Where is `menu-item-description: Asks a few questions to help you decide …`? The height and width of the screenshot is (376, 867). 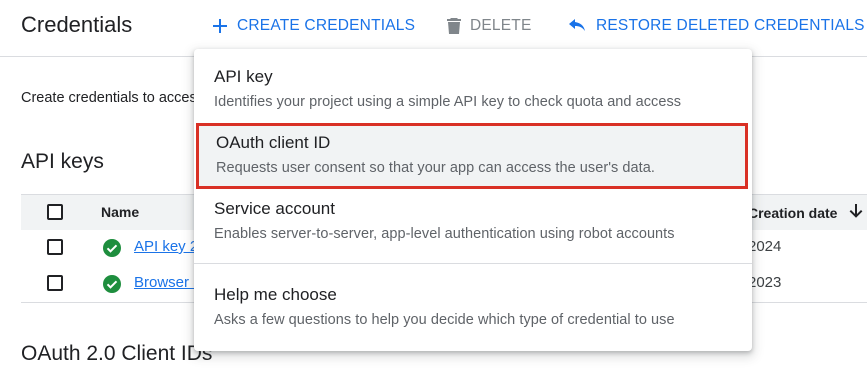 menu-item-description: Asks a few questions to help you decide … is located at coordinates (444, 320).